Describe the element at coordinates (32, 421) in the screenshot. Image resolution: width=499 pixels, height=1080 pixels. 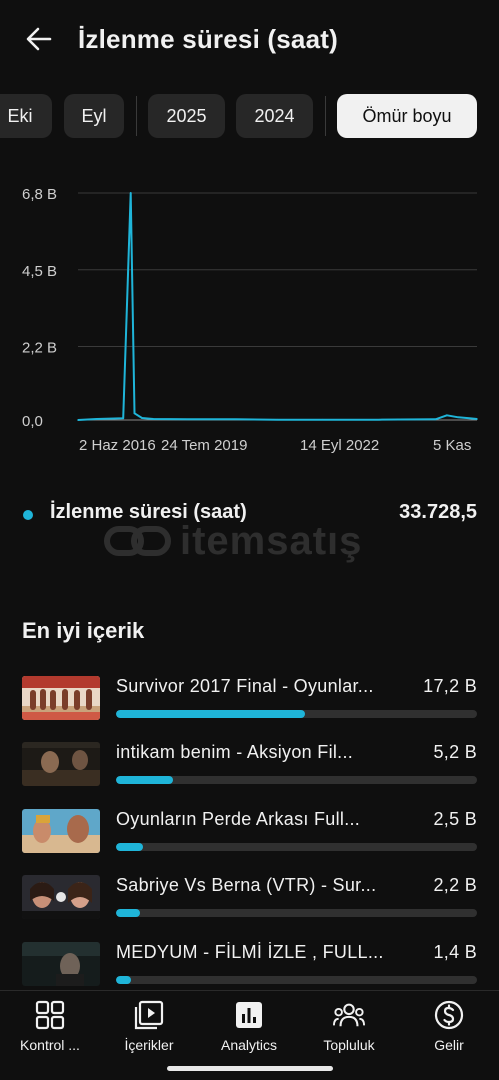
I see `y-tick-label: 0,0` at that location.